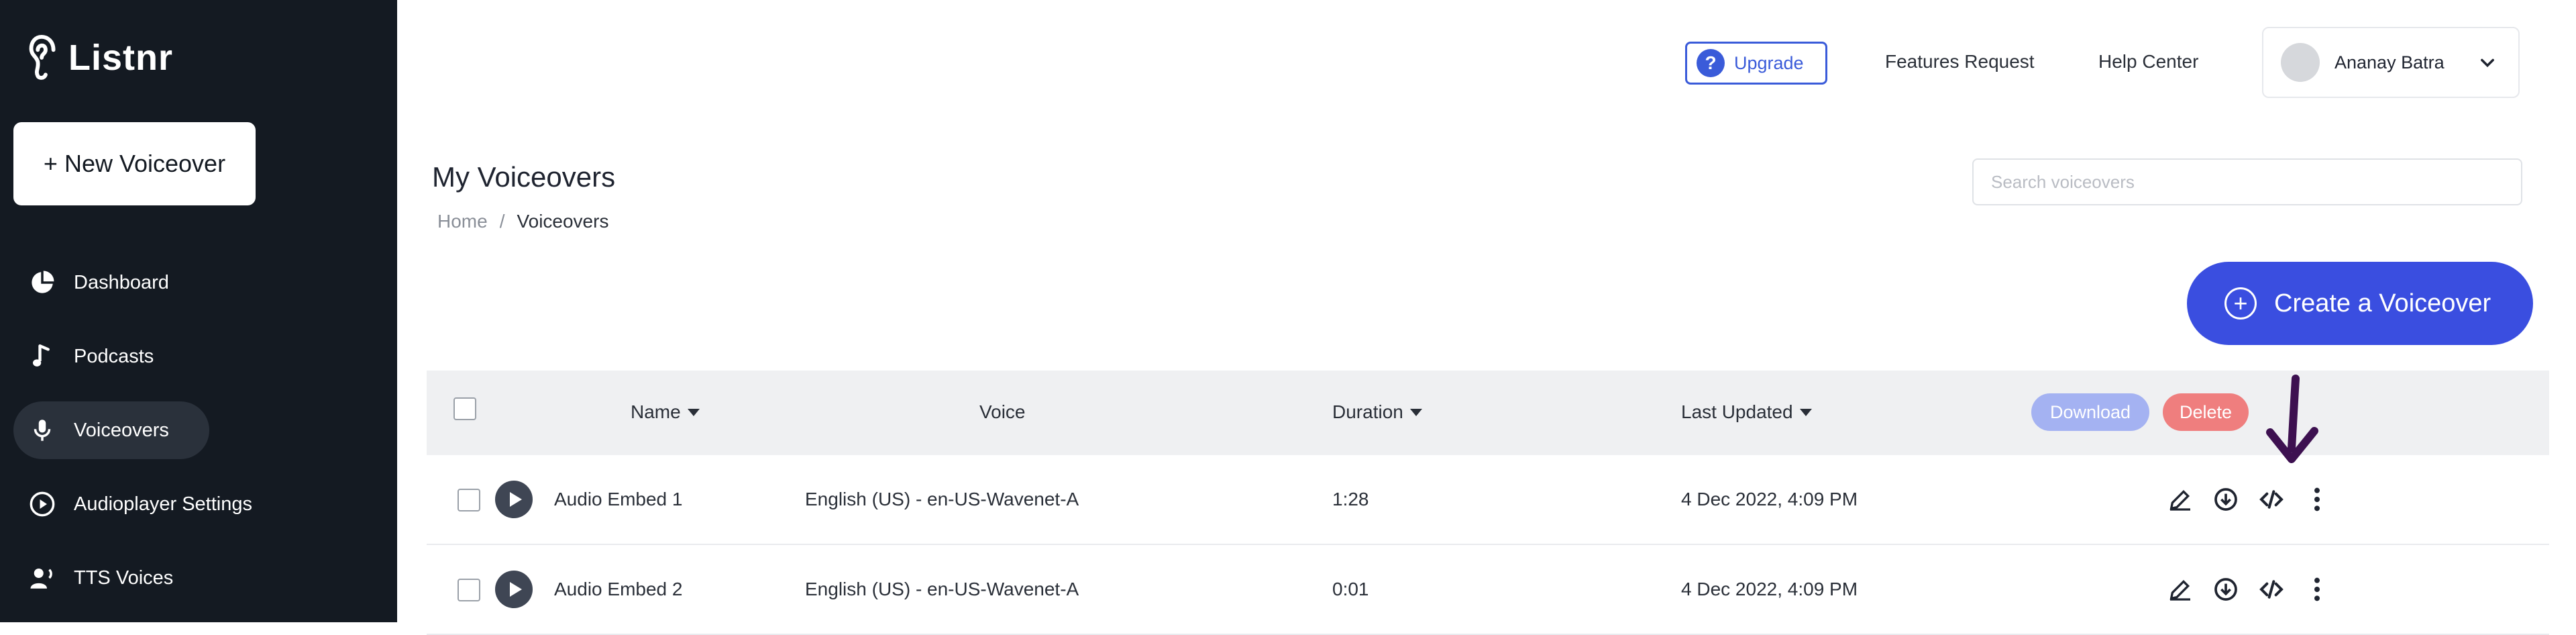 The width and height of the screenshot is (2576, 635). I want to click on column-voice: Voice, so click(1002, 412).